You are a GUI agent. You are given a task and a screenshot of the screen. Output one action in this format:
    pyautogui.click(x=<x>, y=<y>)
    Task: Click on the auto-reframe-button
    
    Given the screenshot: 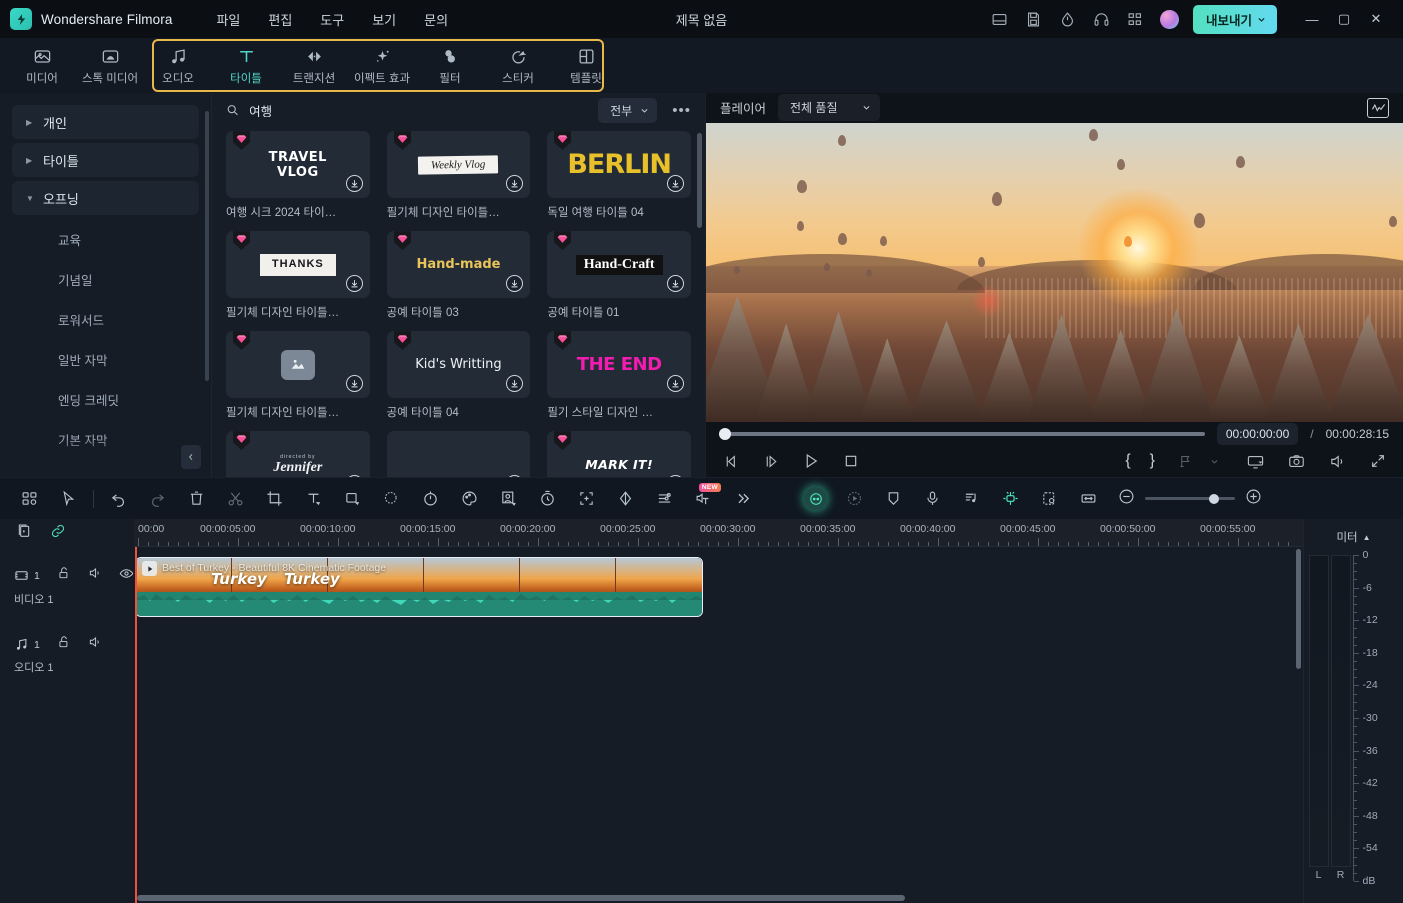 What is the action you would take?
    pyautogui.click(x=586, y=499)
    